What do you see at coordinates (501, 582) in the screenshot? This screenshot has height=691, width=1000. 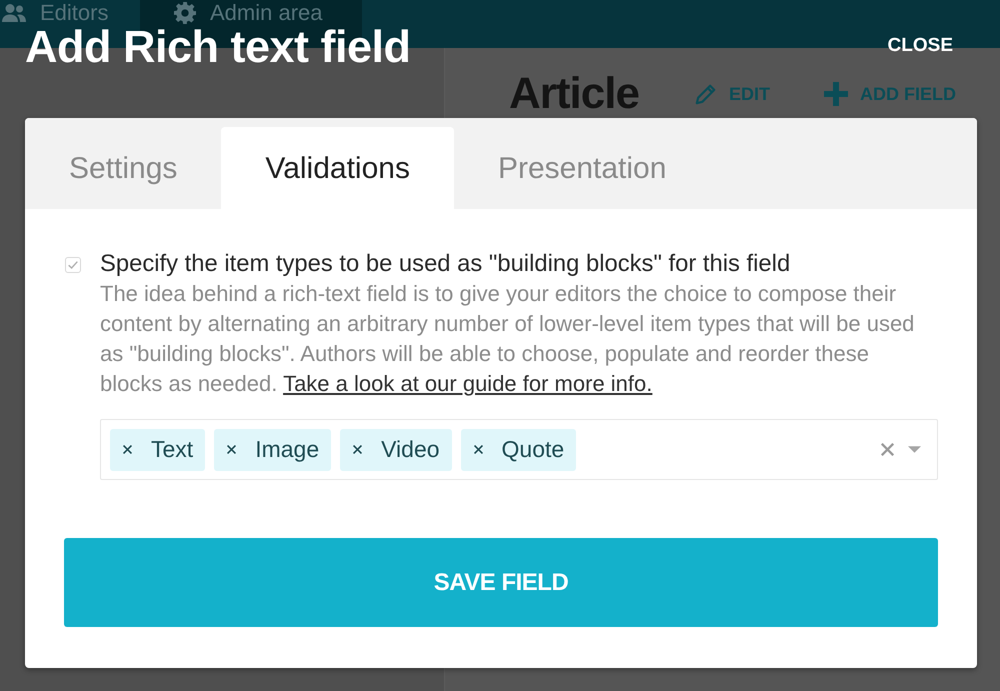 I see `save-field-button: SAVE FIELD` at bounding box center [501, 582].